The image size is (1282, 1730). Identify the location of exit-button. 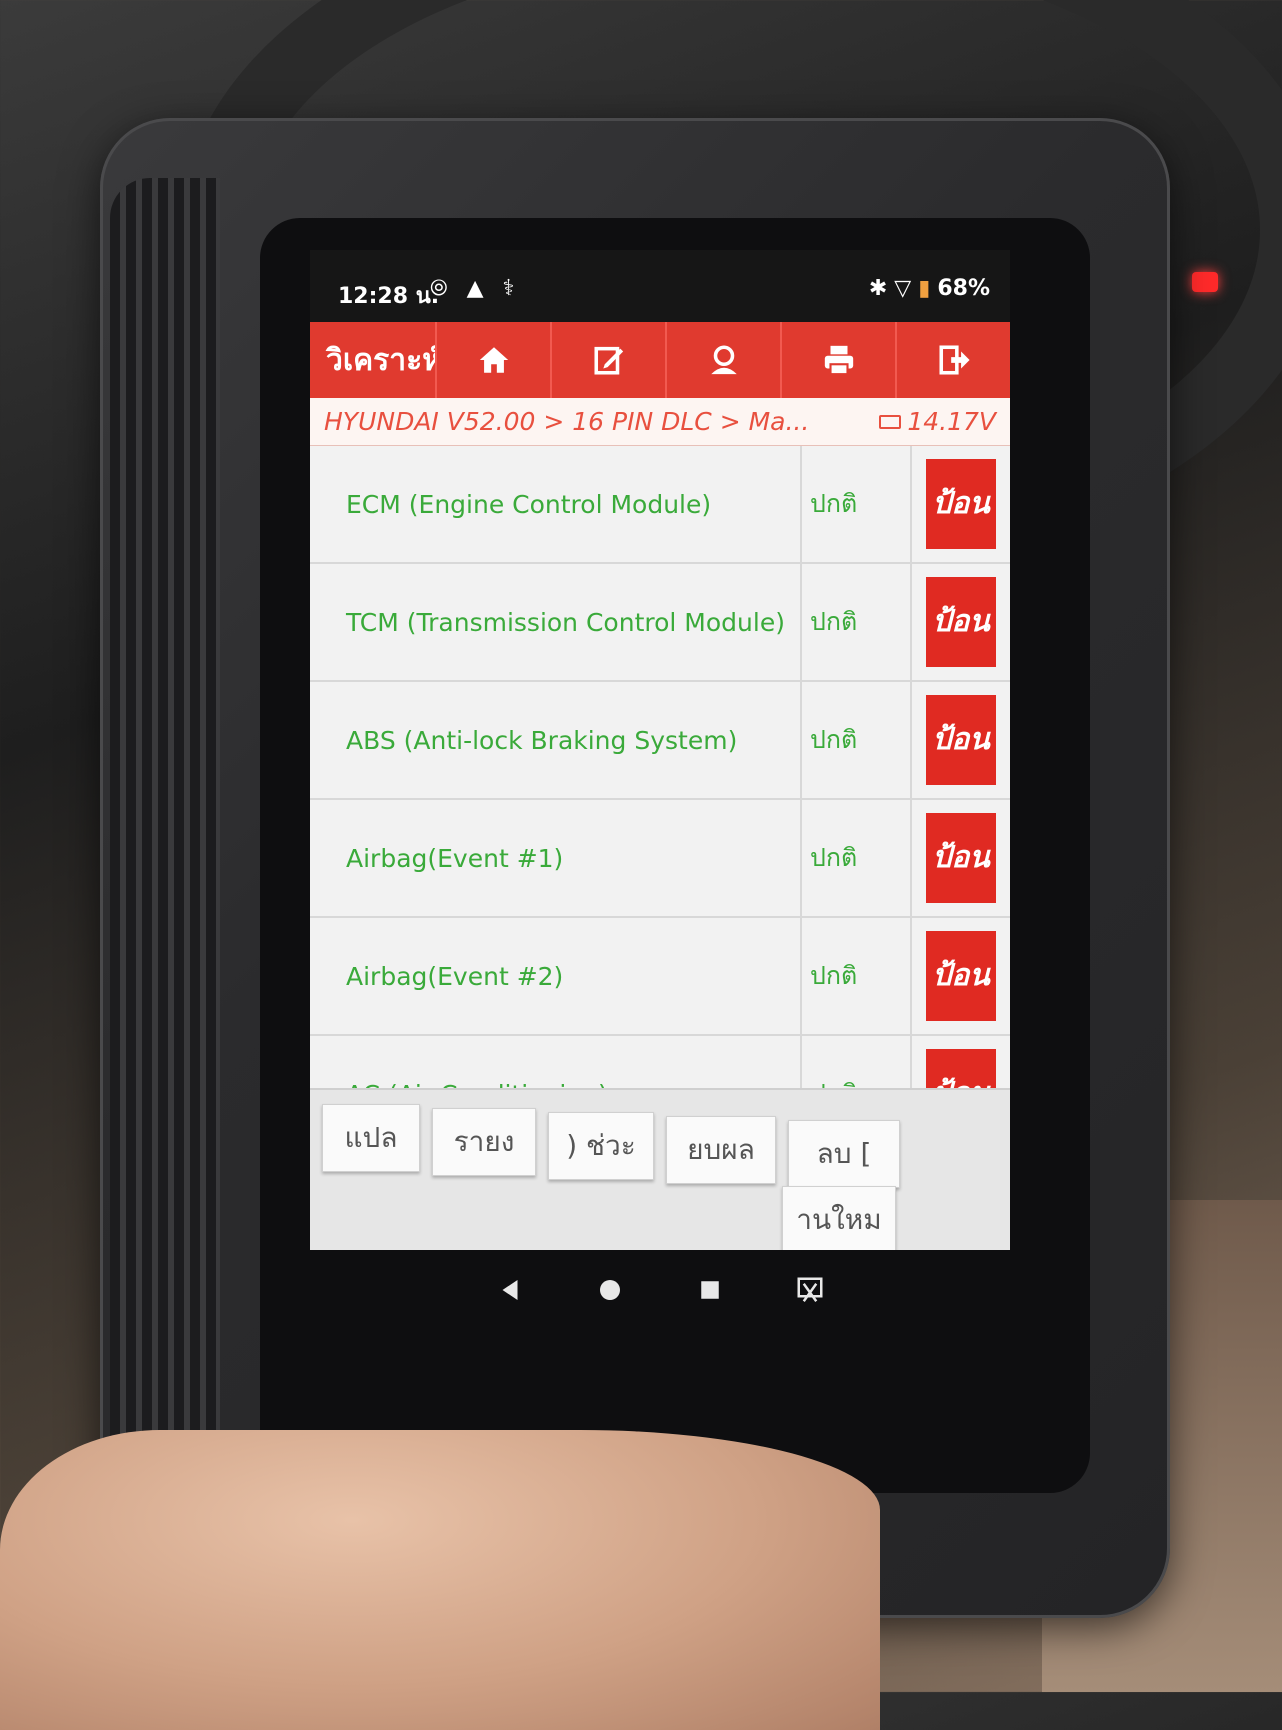
(952, 360).